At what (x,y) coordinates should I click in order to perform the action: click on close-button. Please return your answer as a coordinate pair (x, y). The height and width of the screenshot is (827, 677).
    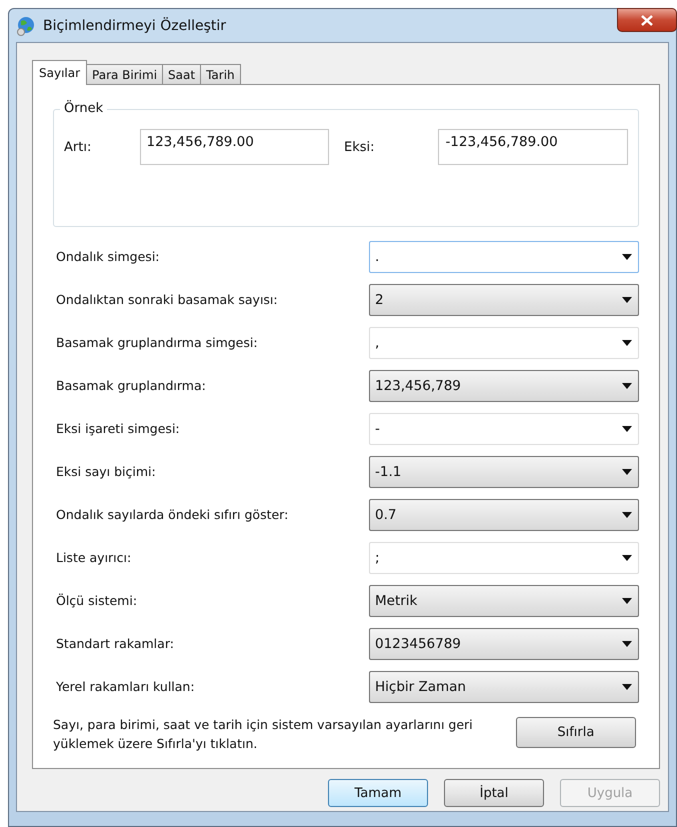
    Looking at the image, I should click on (647, 20).